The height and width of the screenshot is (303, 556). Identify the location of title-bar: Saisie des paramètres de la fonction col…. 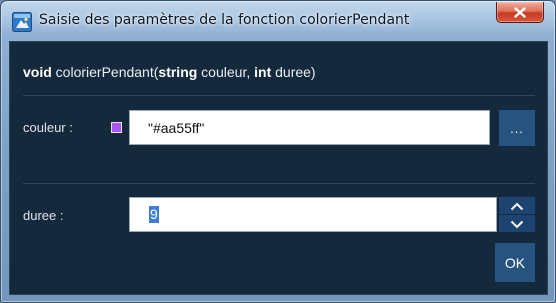
(278, 21).